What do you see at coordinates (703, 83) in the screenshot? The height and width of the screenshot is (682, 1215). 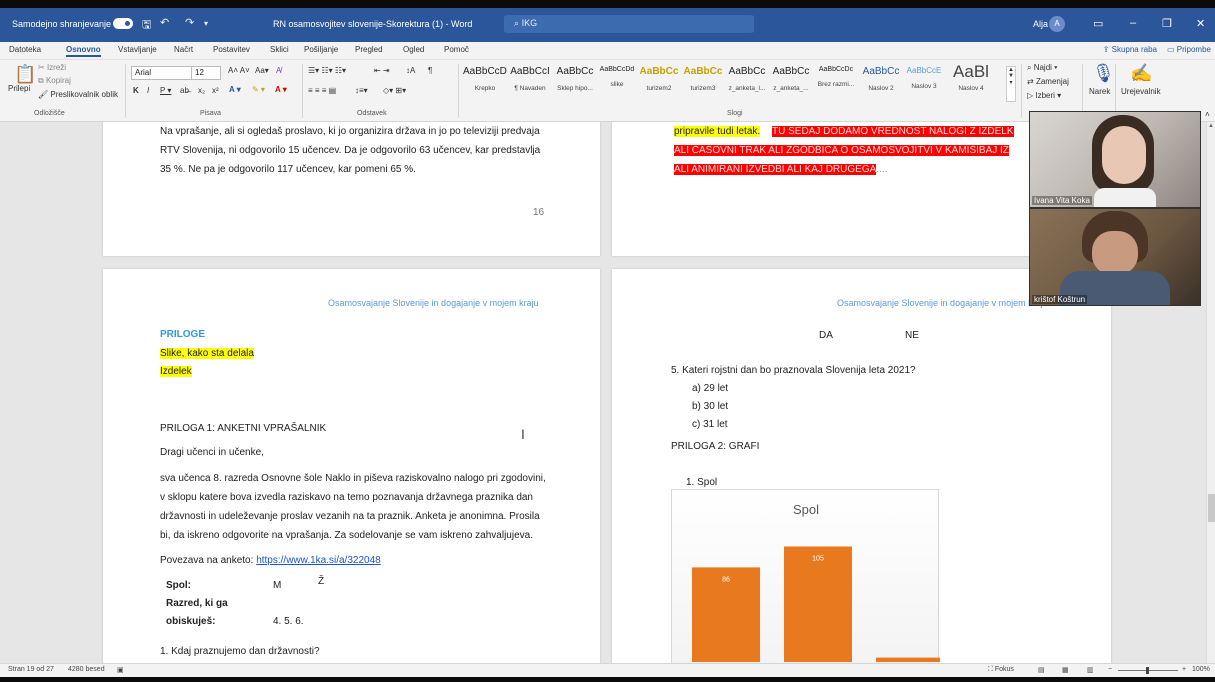 I see `style-turizem3: AaBbCc turizem3` at bounding box center [703, 83].